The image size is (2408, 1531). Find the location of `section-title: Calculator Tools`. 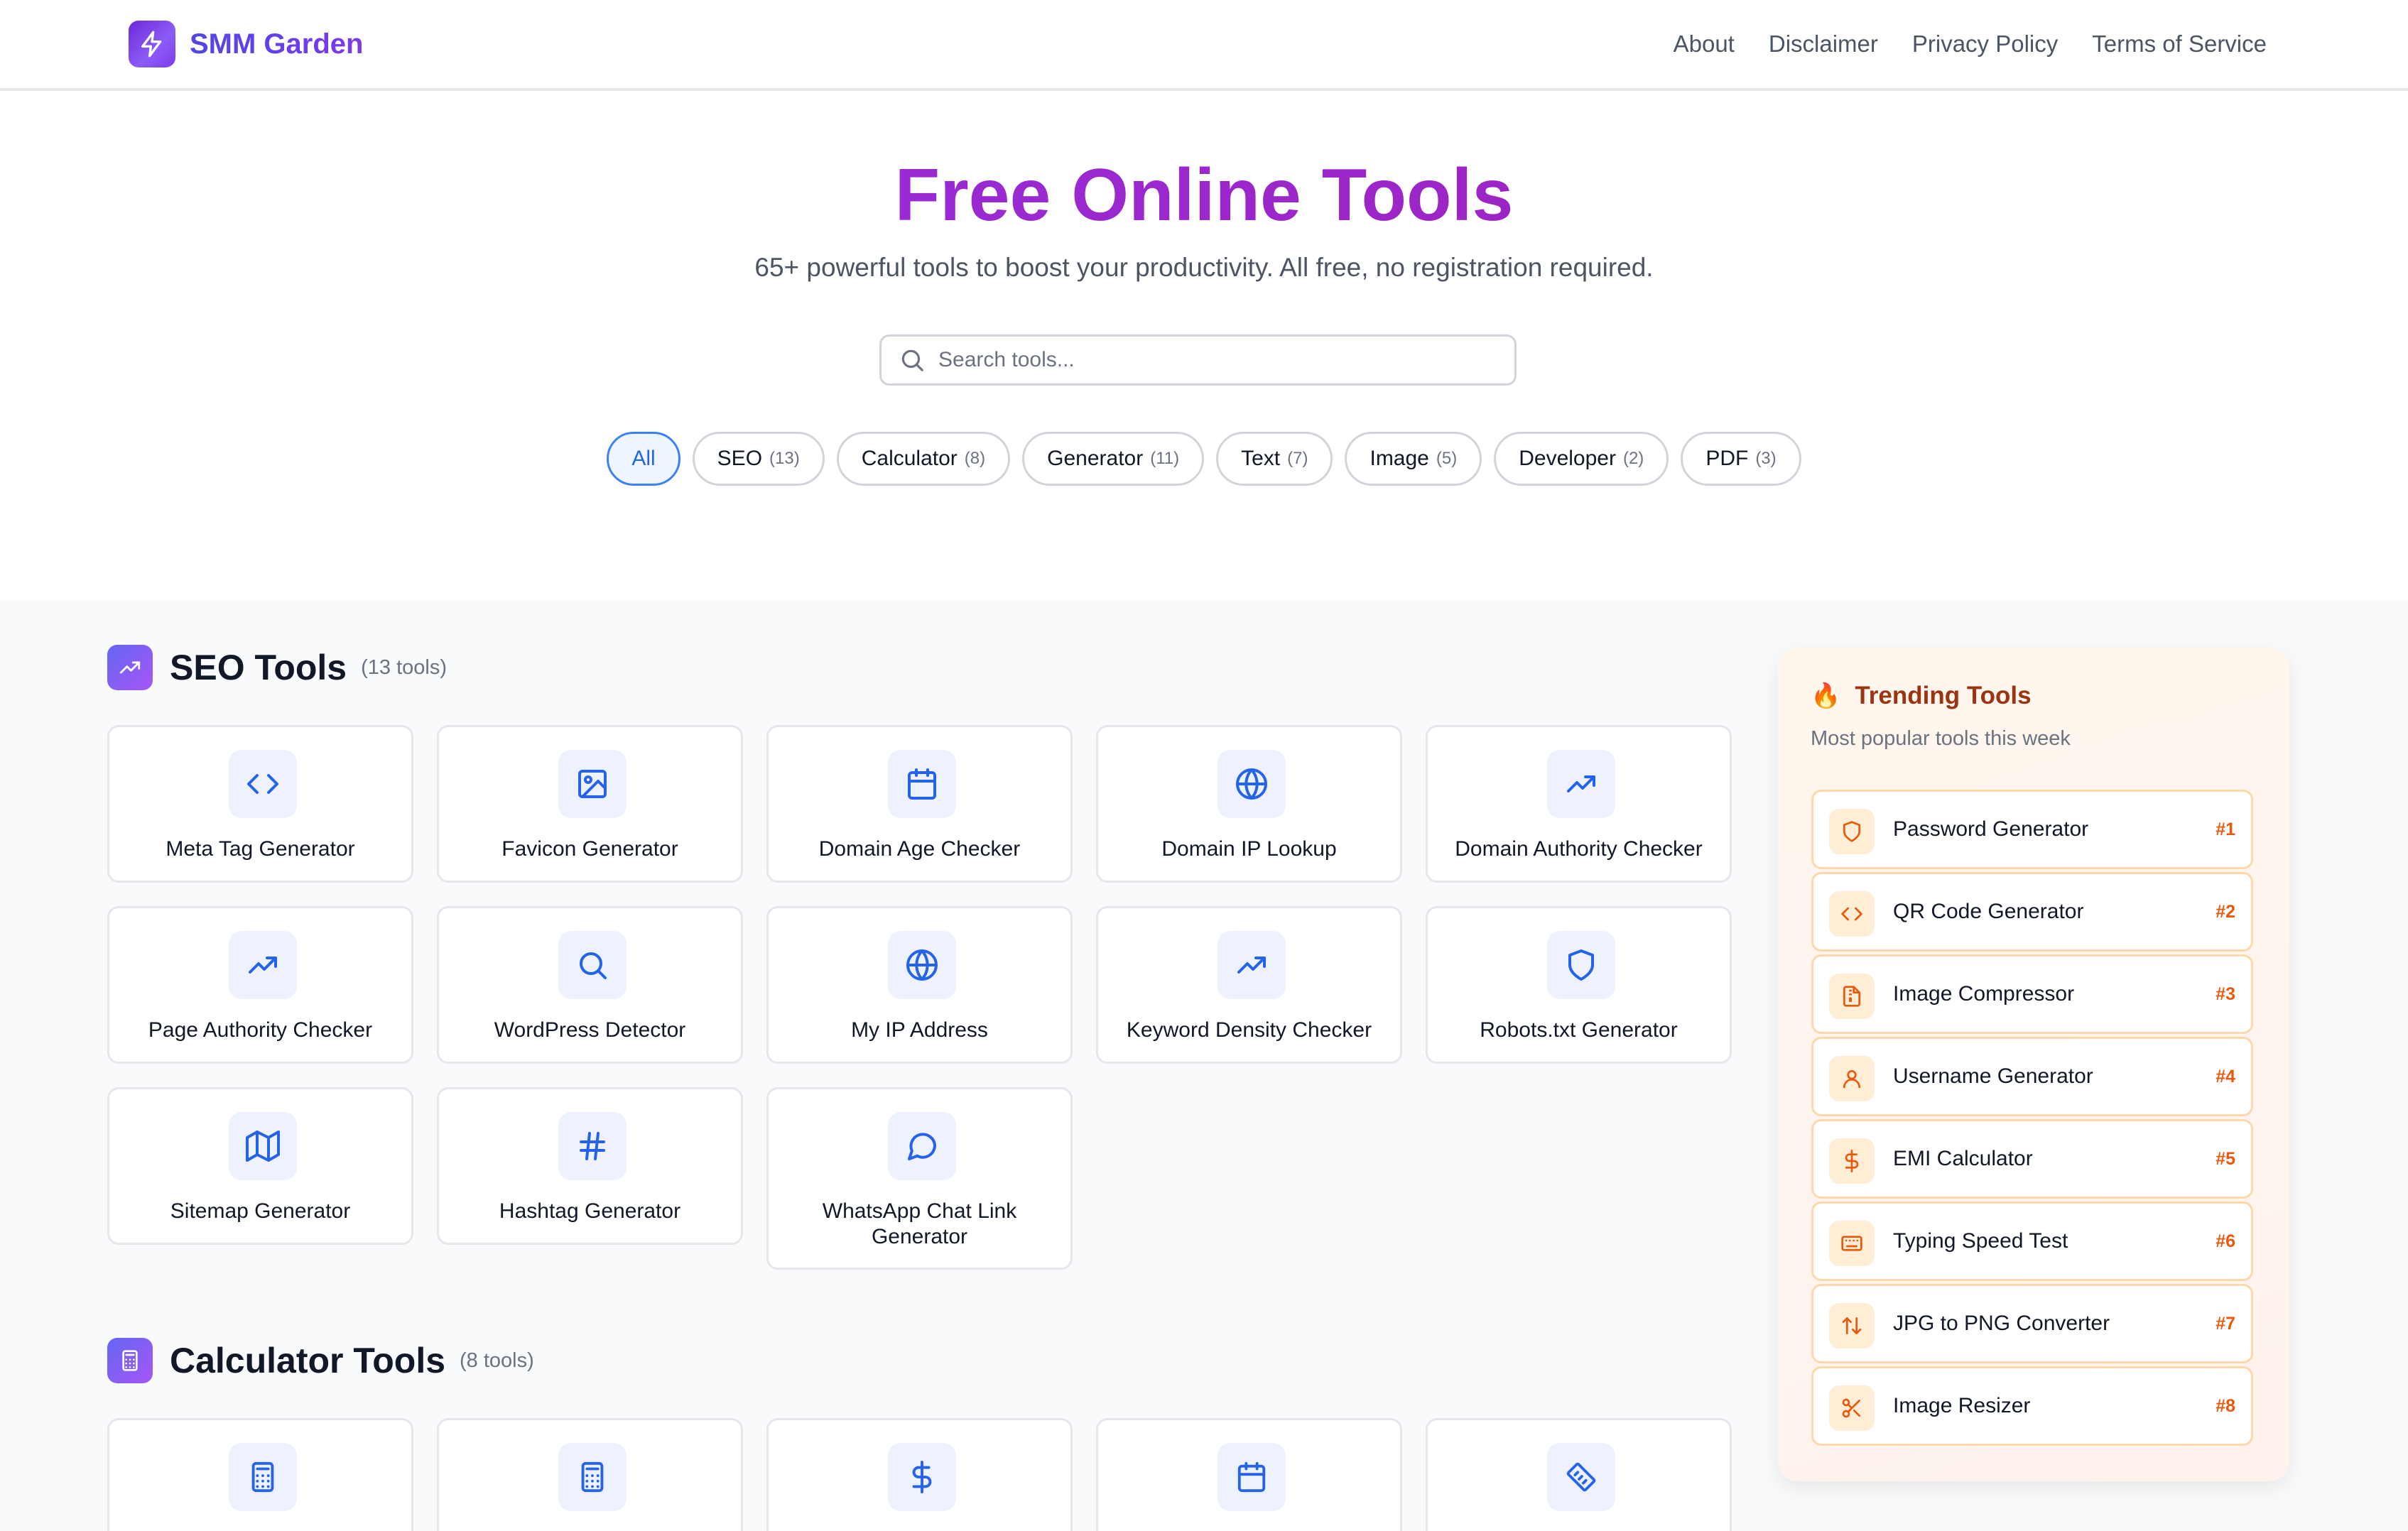

section-title: Calculator Tools is located at coordinates (308, 1360).